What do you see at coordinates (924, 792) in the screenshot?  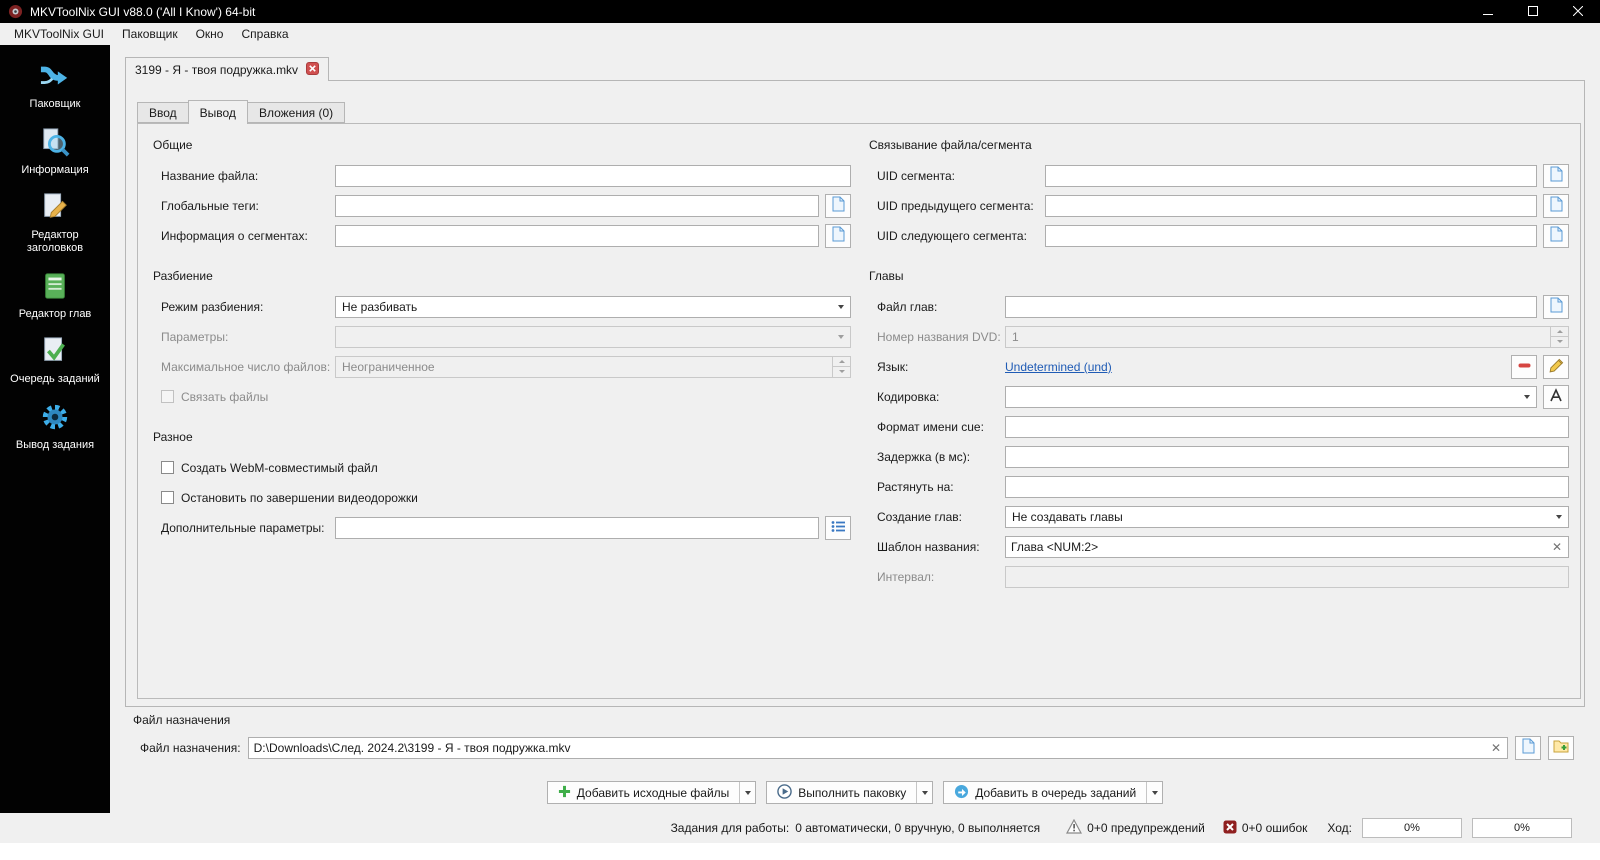 I see `start-muxing-menu-arrow` at bounding box center [924, 792].